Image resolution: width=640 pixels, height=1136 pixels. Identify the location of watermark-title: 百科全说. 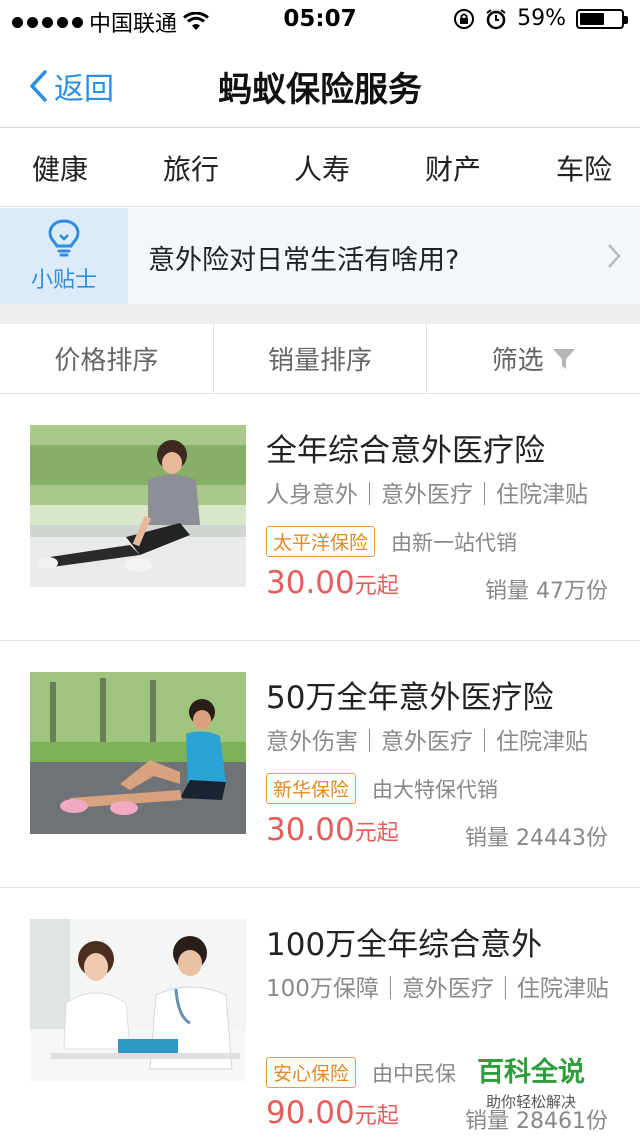
(531, 1072).